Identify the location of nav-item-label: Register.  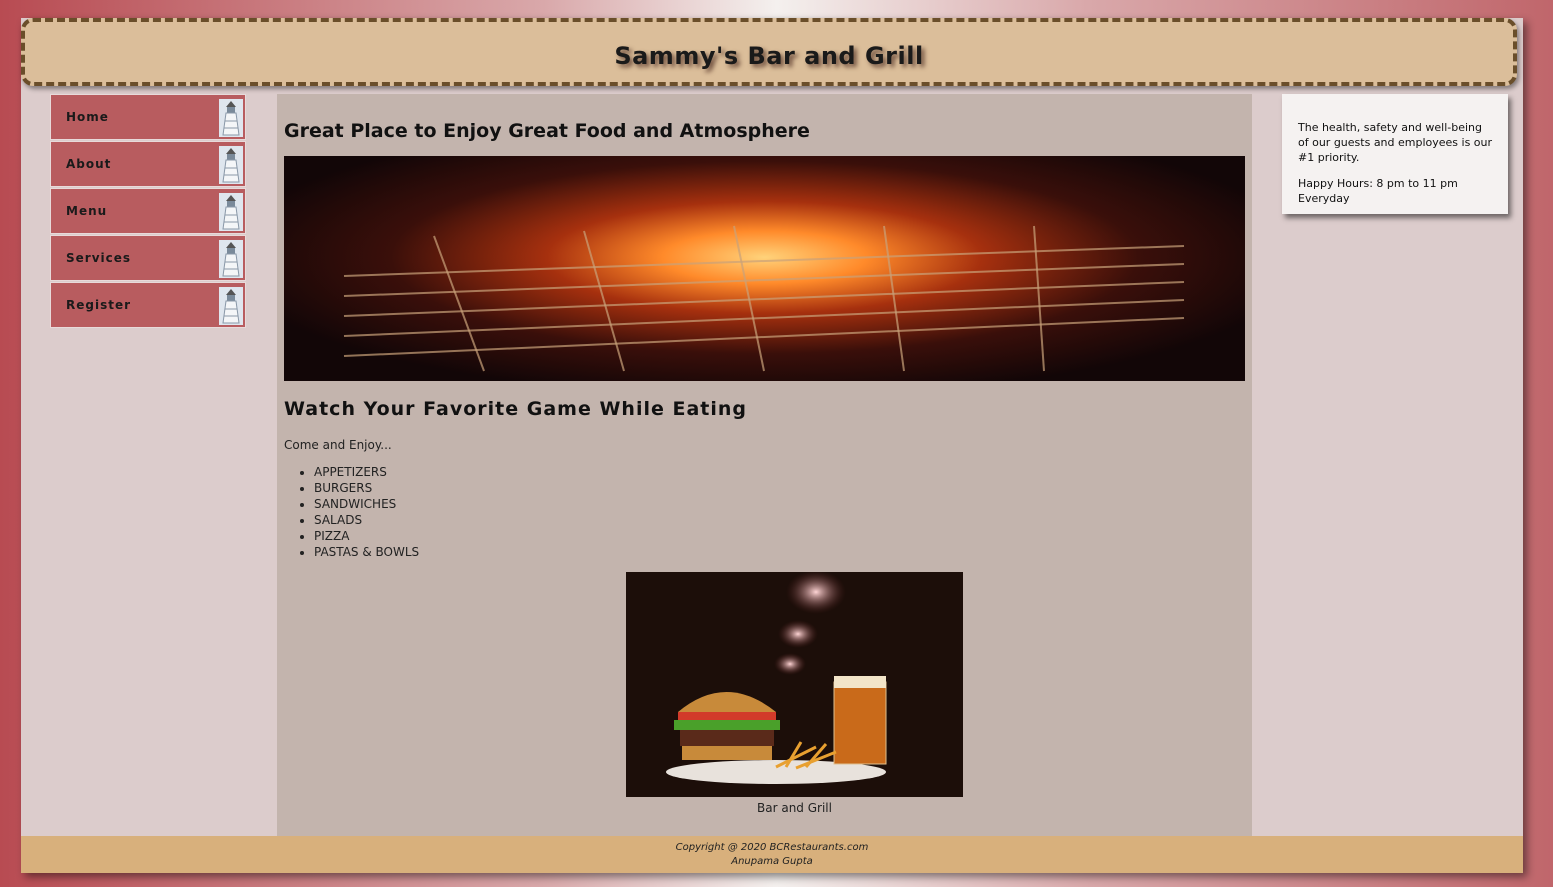
(99, 305).